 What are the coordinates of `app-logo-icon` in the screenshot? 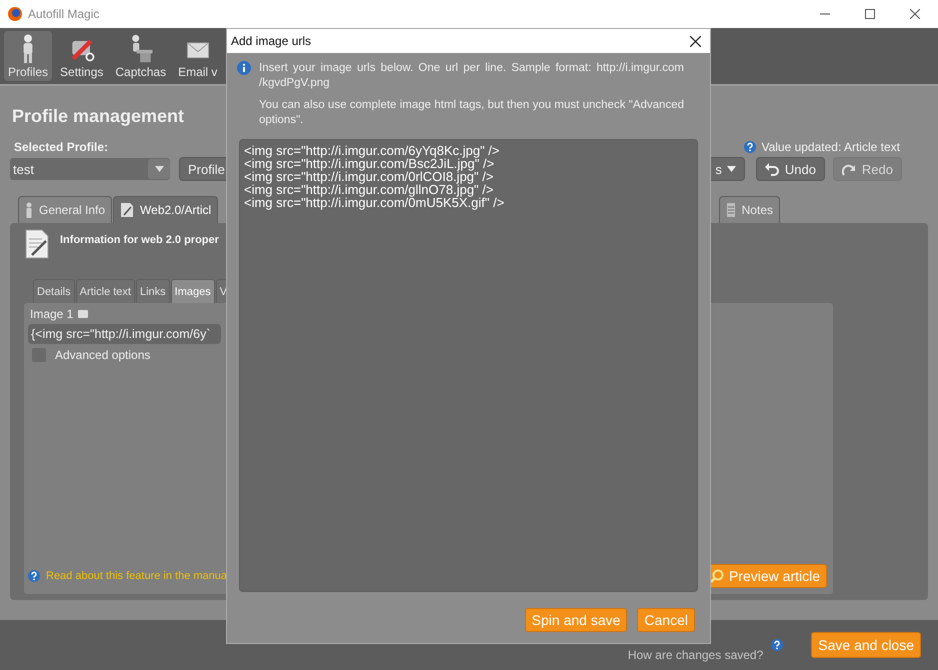 It's located at (15, 14).